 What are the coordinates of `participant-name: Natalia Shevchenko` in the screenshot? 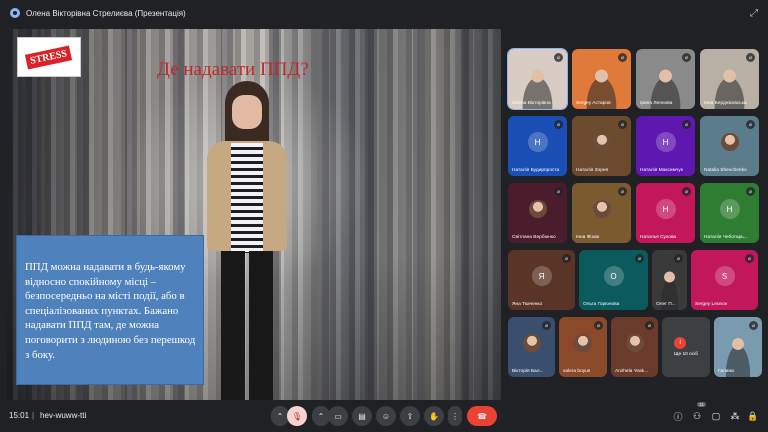 It's located at (725, 170).